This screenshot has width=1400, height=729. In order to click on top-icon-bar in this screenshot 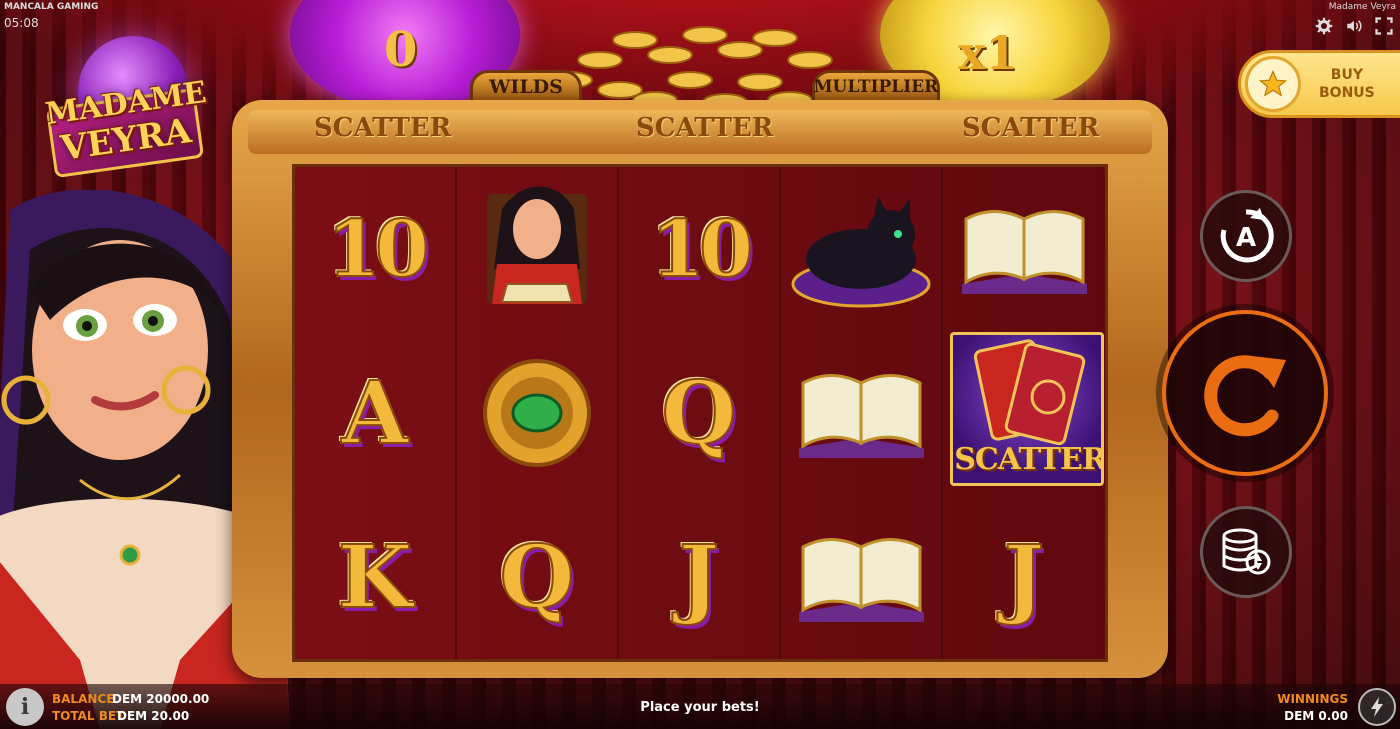, I will do `click(1354, 26)`.